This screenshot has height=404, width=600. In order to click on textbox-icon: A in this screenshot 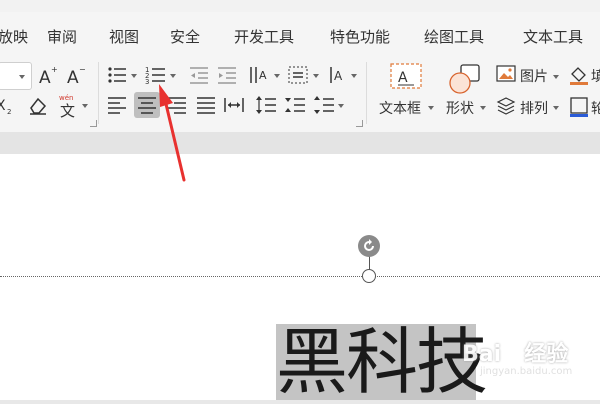, I will do `click(406, 78)`.